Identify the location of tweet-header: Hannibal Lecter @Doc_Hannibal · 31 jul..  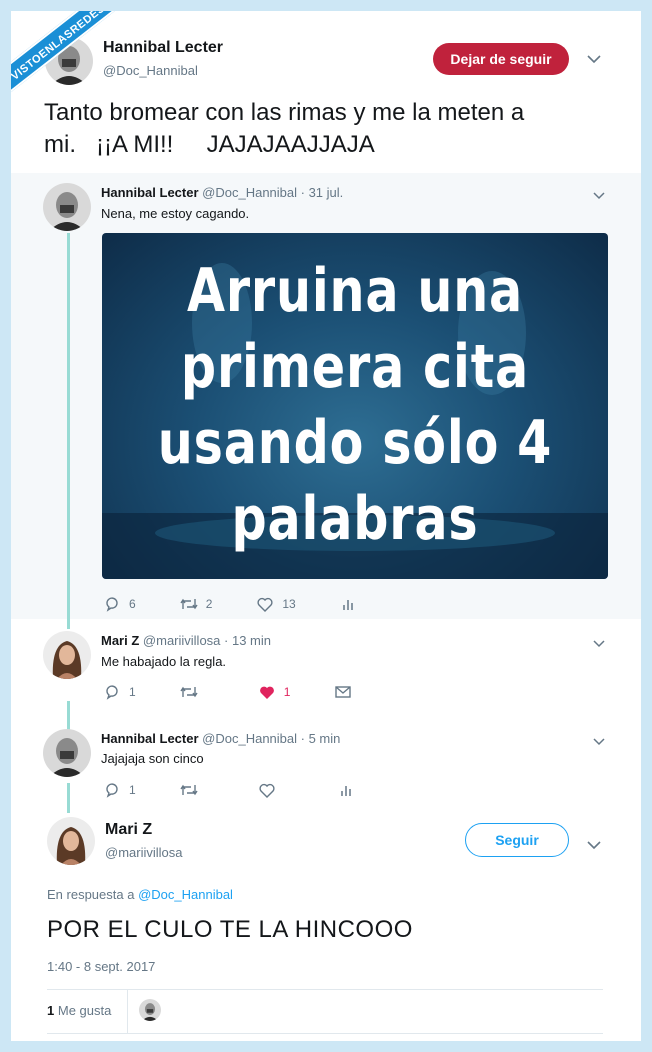
(222, 192).